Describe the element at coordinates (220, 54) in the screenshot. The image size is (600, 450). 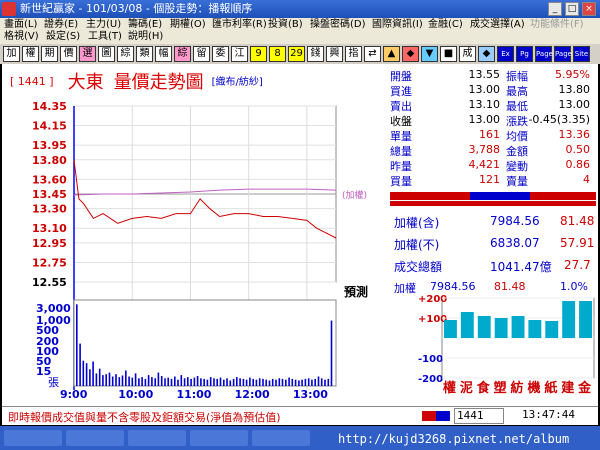
I see `toolbar-button: 委` at that location.